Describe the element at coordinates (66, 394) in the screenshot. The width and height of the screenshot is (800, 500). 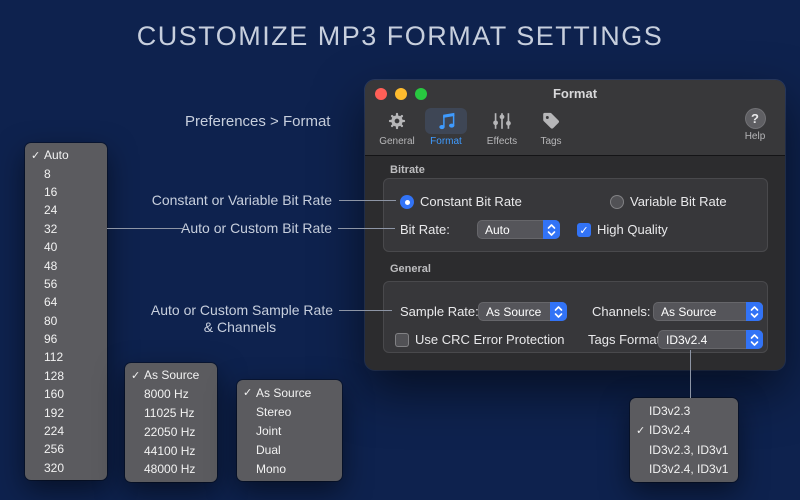
I see `menu-item: 160` at that location.